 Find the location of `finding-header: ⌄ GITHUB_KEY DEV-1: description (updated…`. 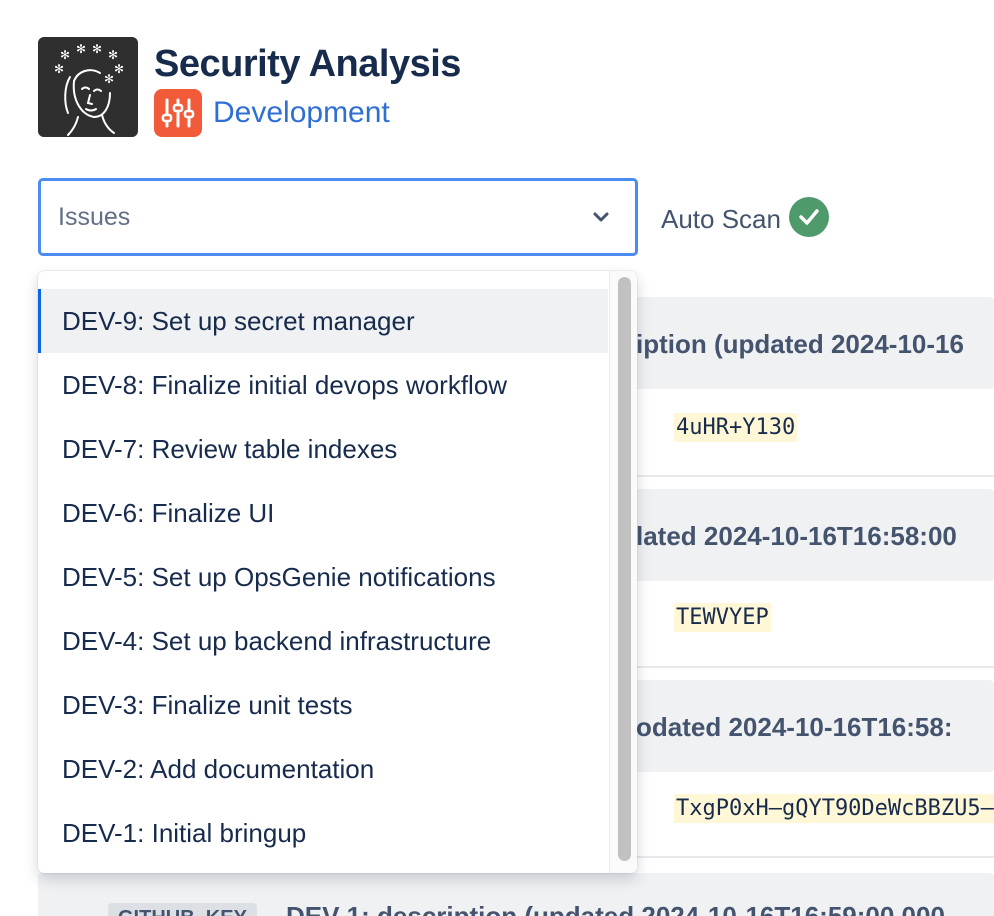

finding-header: ⌄ GITHUB_KEY DEV-1: description (updated… is located at coordinates (516, 894).